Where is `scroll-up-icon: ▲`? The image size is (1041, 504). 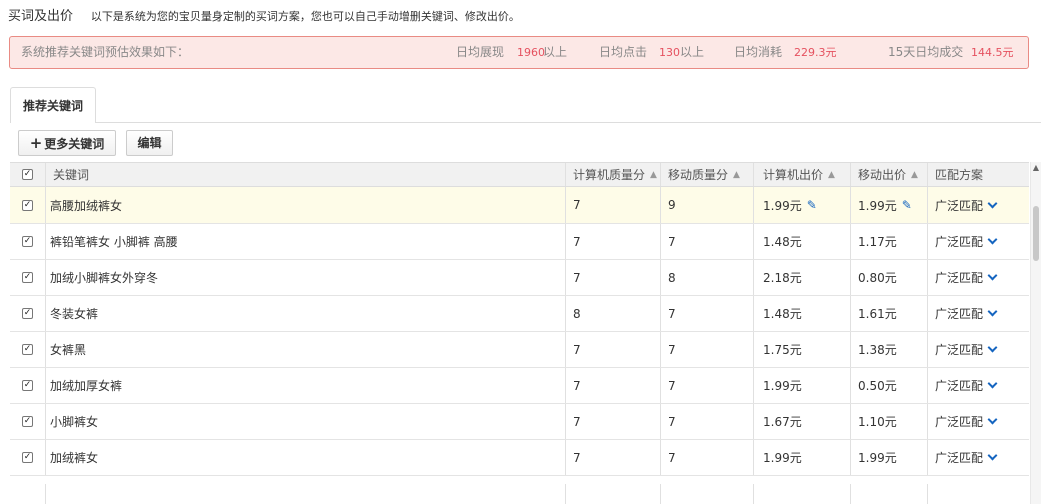
scroll-up-icon: ▲ is located at coordinates (1036, 168).